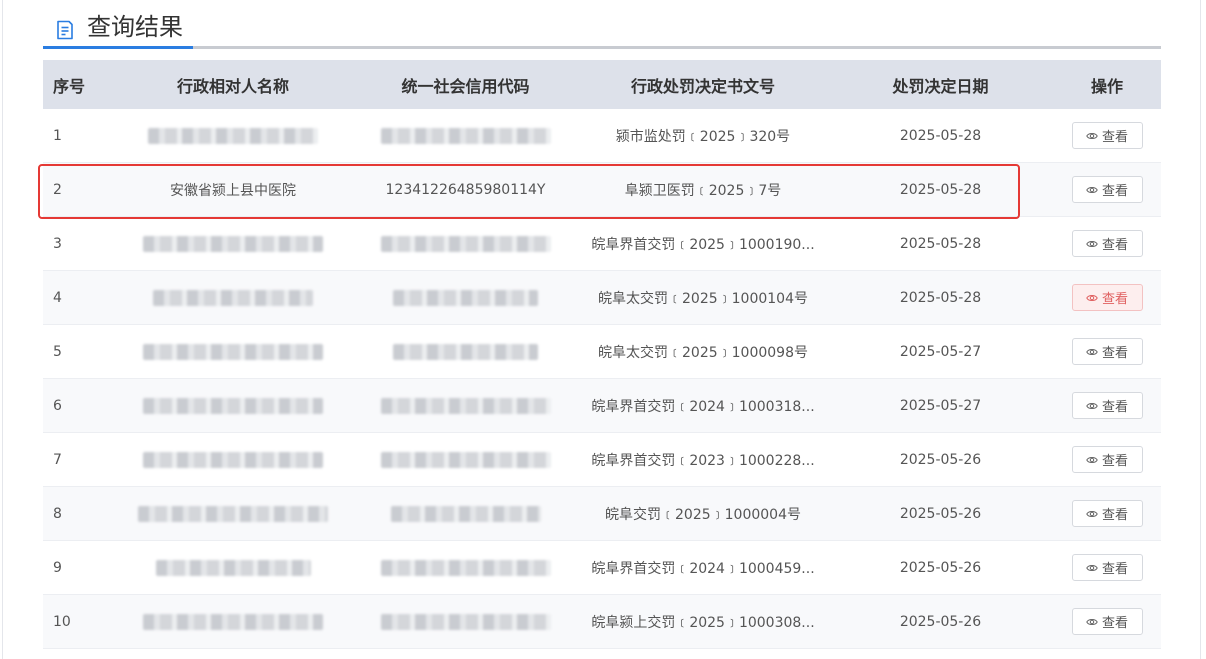 Image resolution: width=1206 pixels, height=659 pixels. Describe the element at coordinates (940, 84) in the screenshot. I see `header-date: 处罚决定日期` at that location.